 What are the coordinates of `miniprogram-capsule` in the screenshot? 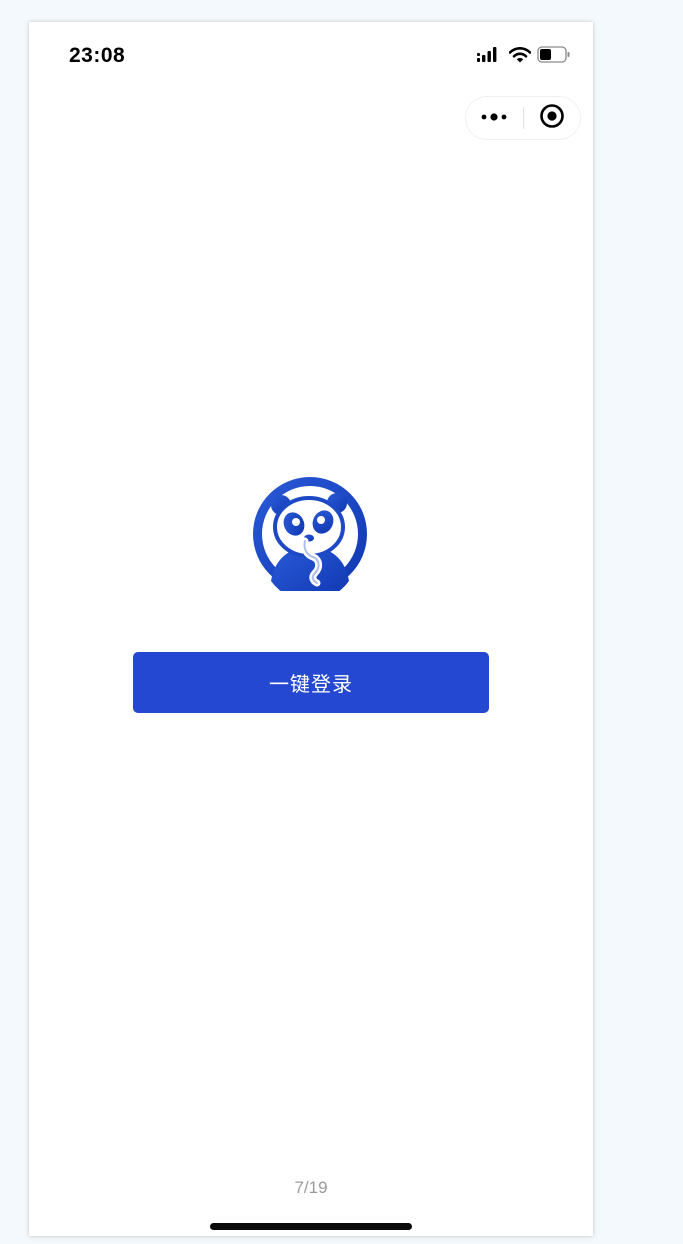 It's located at (523, 118).